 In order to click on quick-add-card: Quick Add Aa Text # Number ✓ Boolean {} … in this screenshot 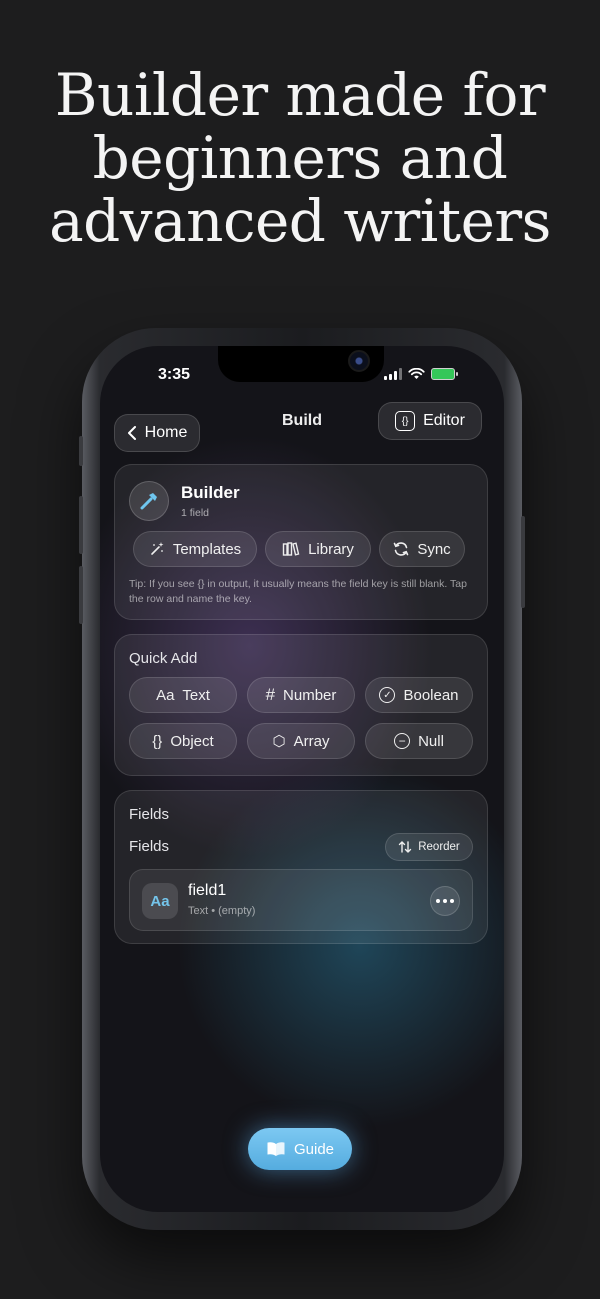, I will do `click(301, 705)`.